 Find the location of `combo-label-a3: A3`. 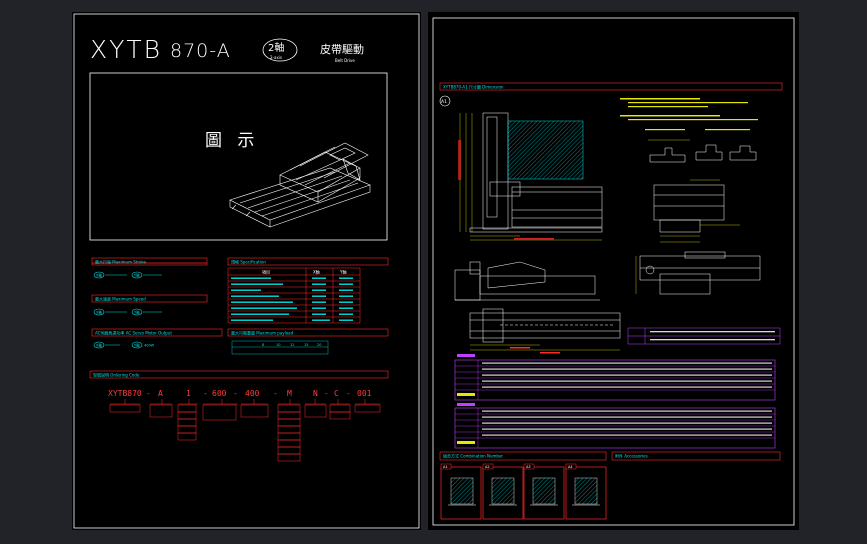

combo-label-a3: A3 is located at coordinates (528, 467).